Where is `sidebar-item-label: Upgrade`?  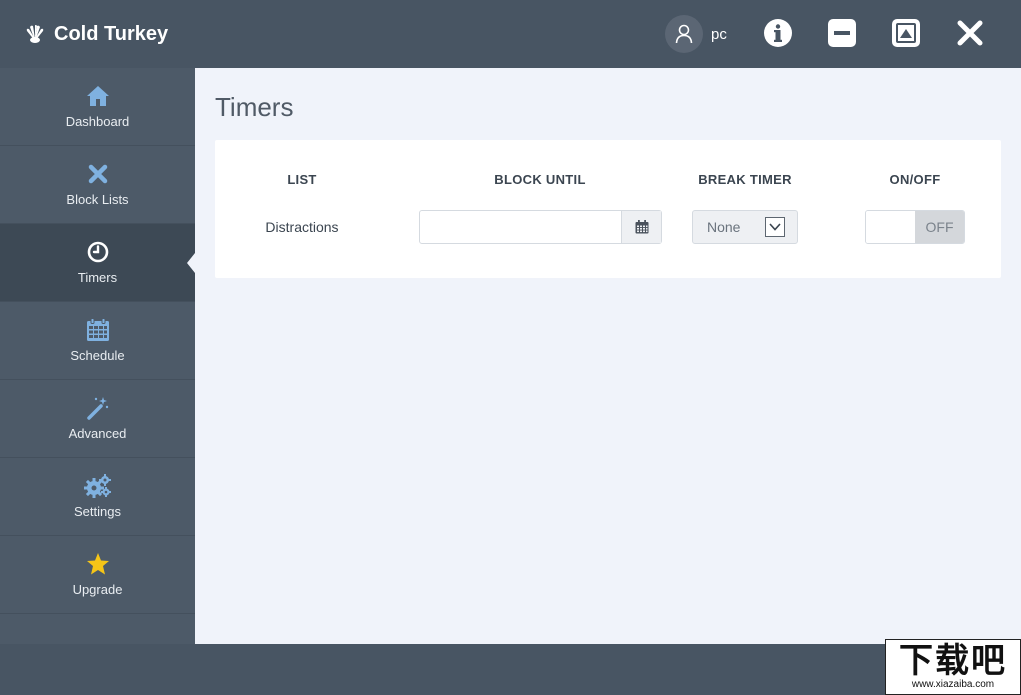
sidebar-item-label: Upgrade is located at coordinates (97, 589).